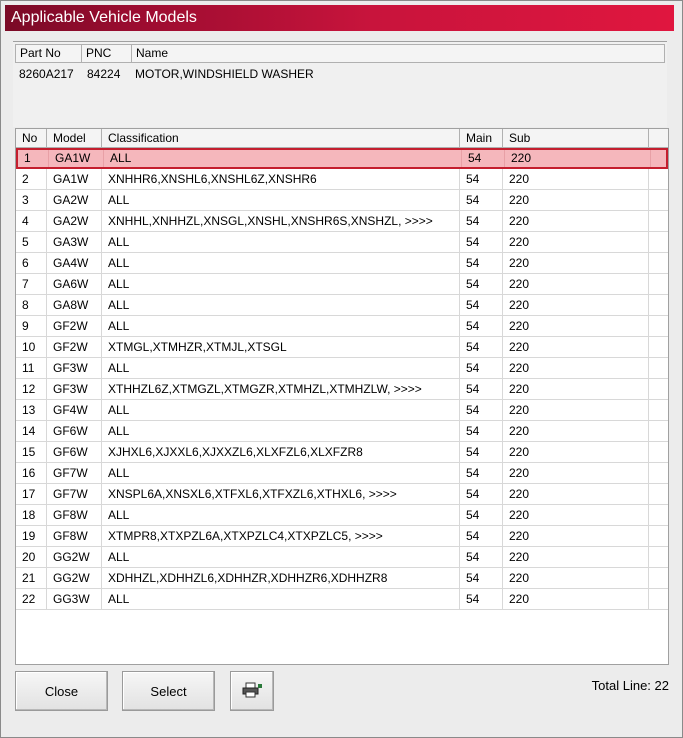  I want to click on table-row: 11 GF3W ALL 54 220, so click(342, 368).